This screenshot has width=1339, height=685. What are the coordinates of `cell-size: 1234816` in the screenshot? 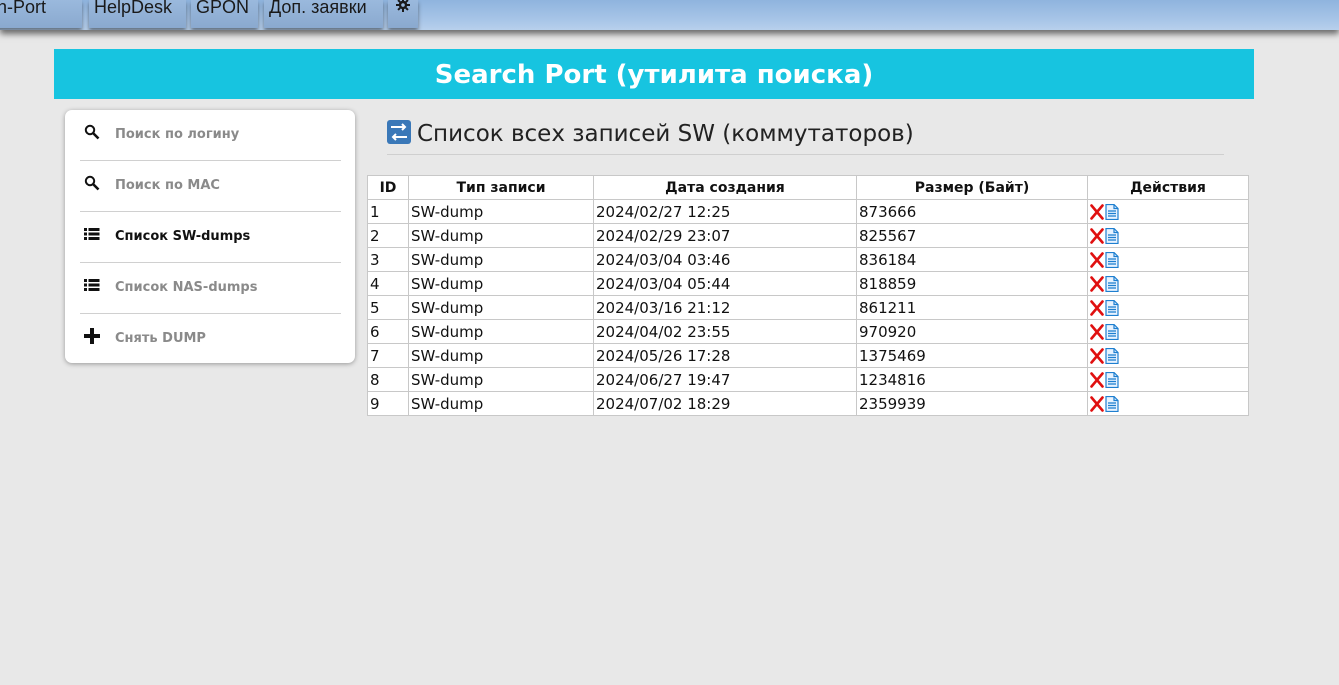 It's located at (972, 379).